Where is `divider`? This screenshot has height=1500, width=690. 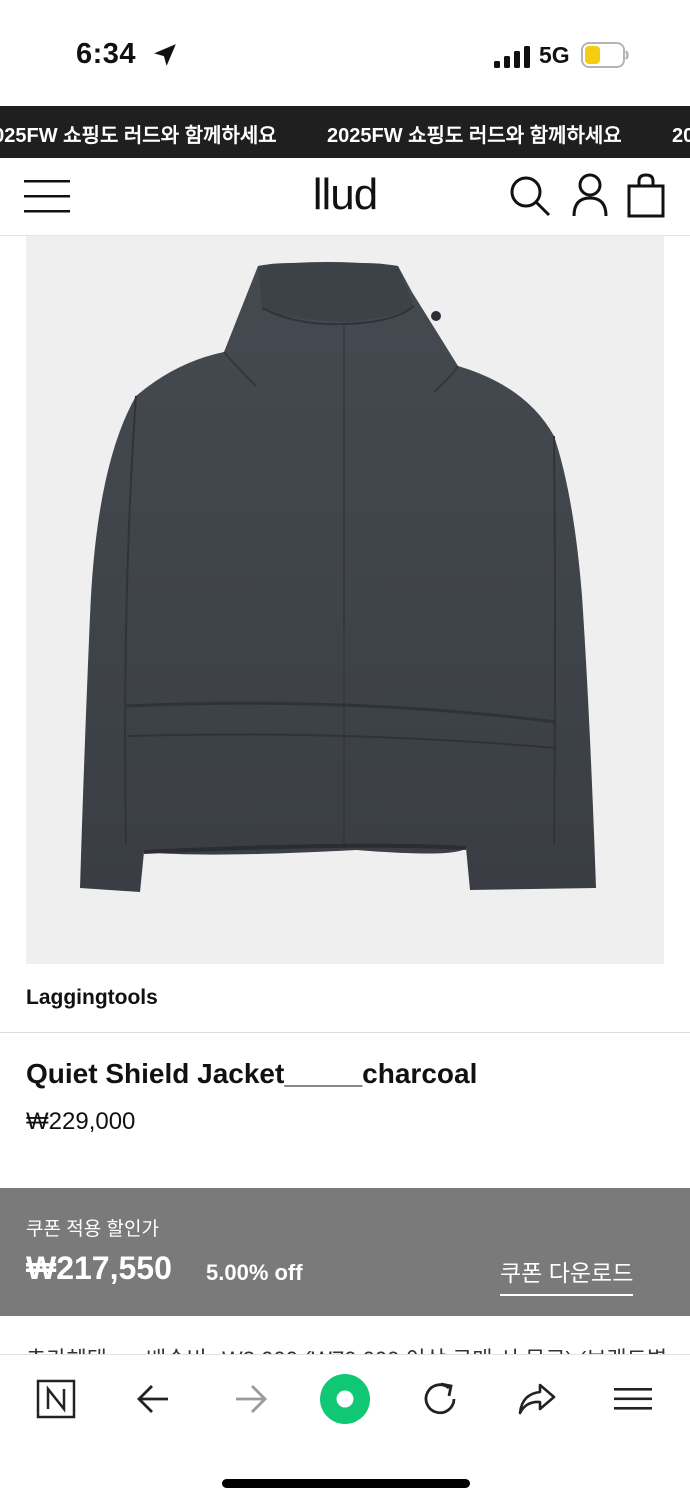 divider is located at coordinates (345, 1032).